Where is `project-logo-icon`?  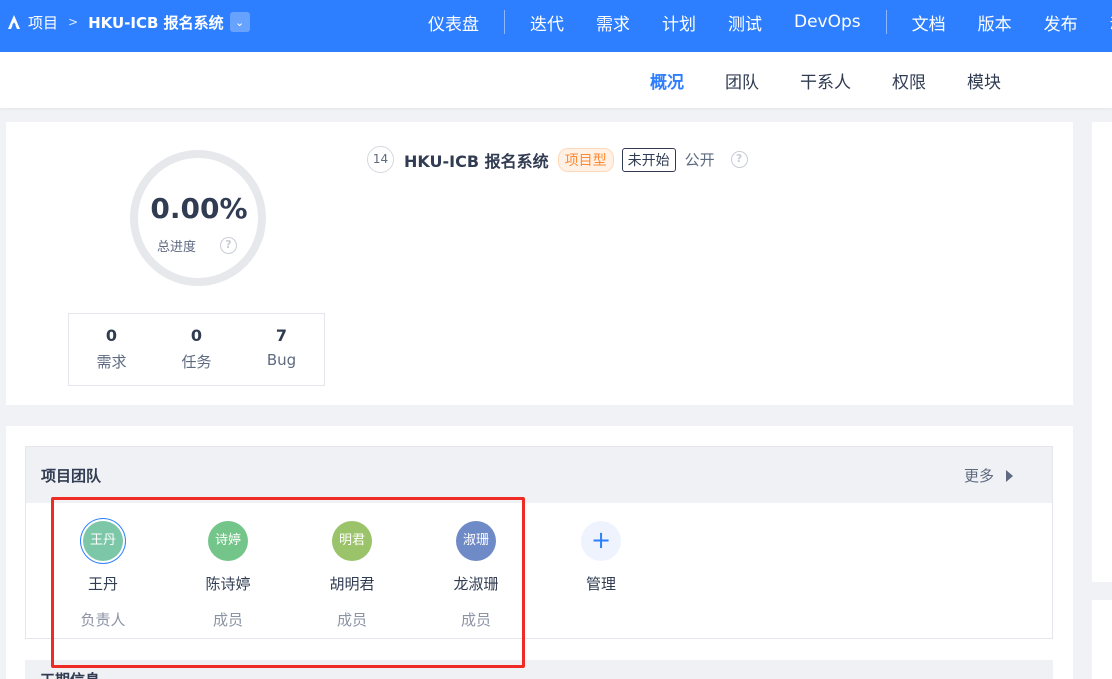 project-logo-icon is located at coordinates (14, 22).